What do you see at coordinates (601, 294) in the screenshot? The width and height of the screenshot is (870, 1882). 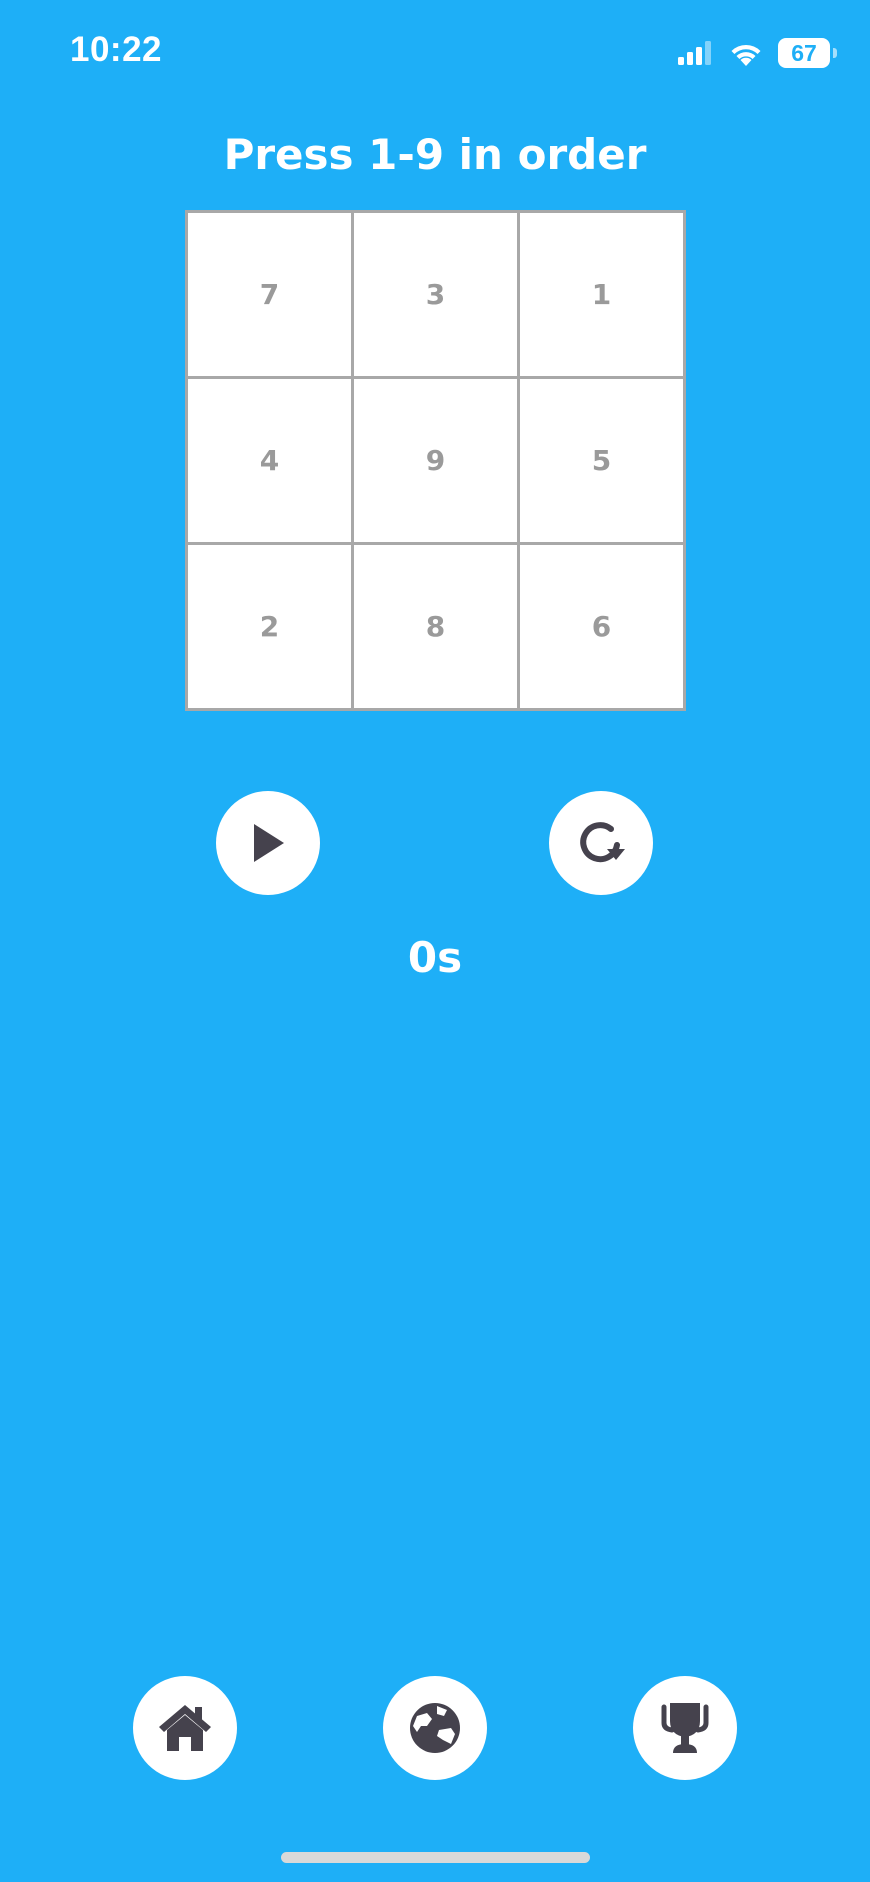 I see `grid-cell: 1` at bounding box center [601, 294].